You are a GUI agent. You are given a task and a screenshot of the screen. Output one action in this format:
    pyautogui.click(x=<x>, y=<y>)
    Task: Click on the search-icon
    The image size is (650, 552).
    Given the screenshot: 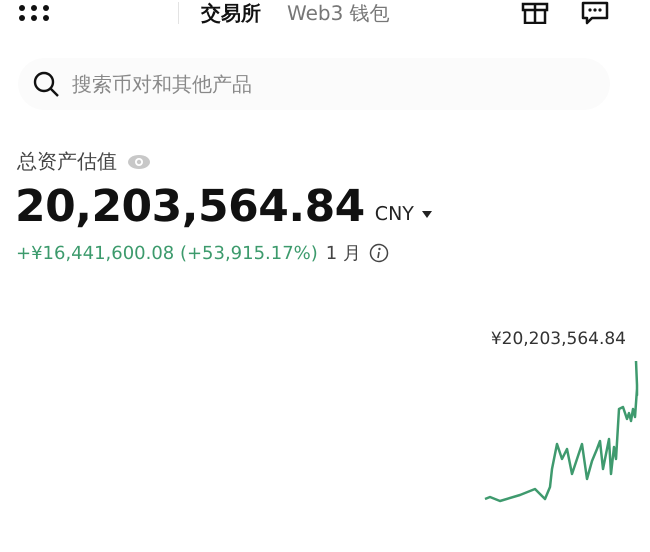 What is the action you would take?
    pyautogui.click(x=46, y=84)
    